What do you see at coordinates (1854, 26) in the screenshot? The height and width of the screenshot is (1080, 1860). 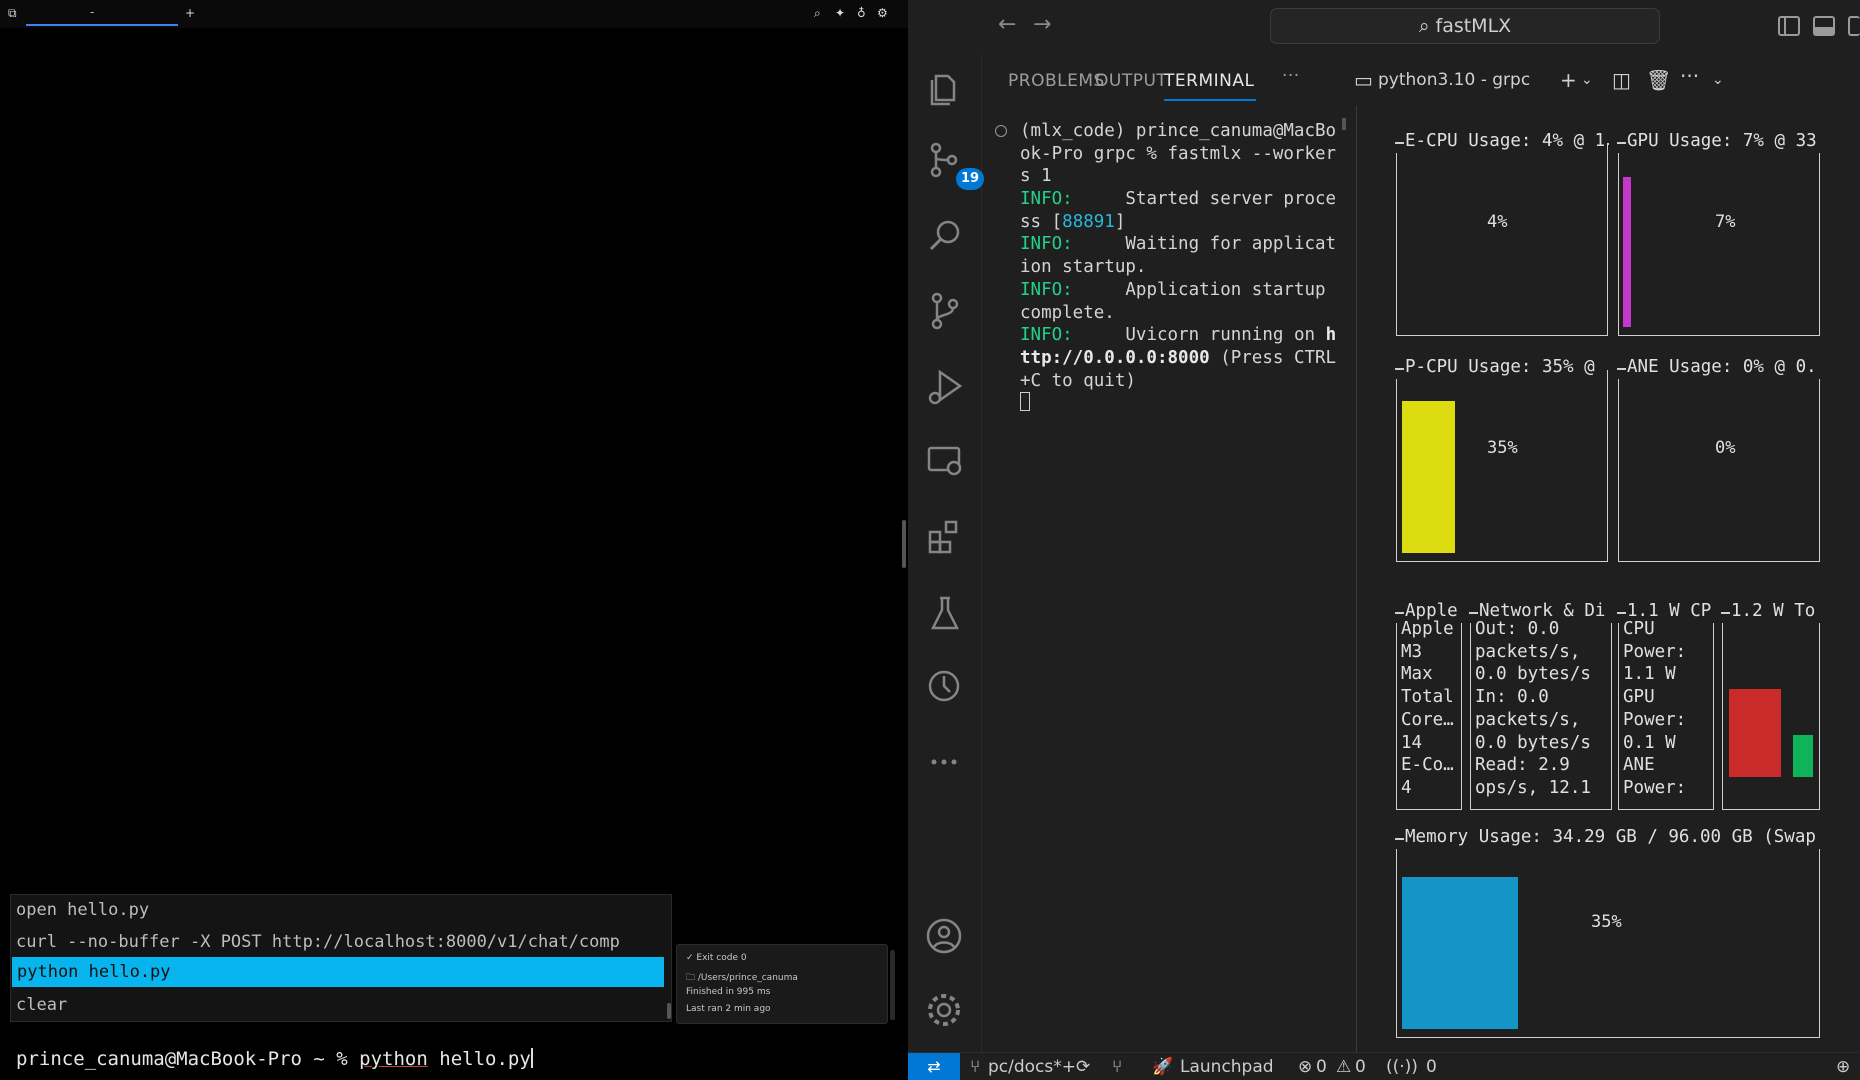 I see `toggle-secondary-sidebar-icon` at bounding box center [1854, 26].